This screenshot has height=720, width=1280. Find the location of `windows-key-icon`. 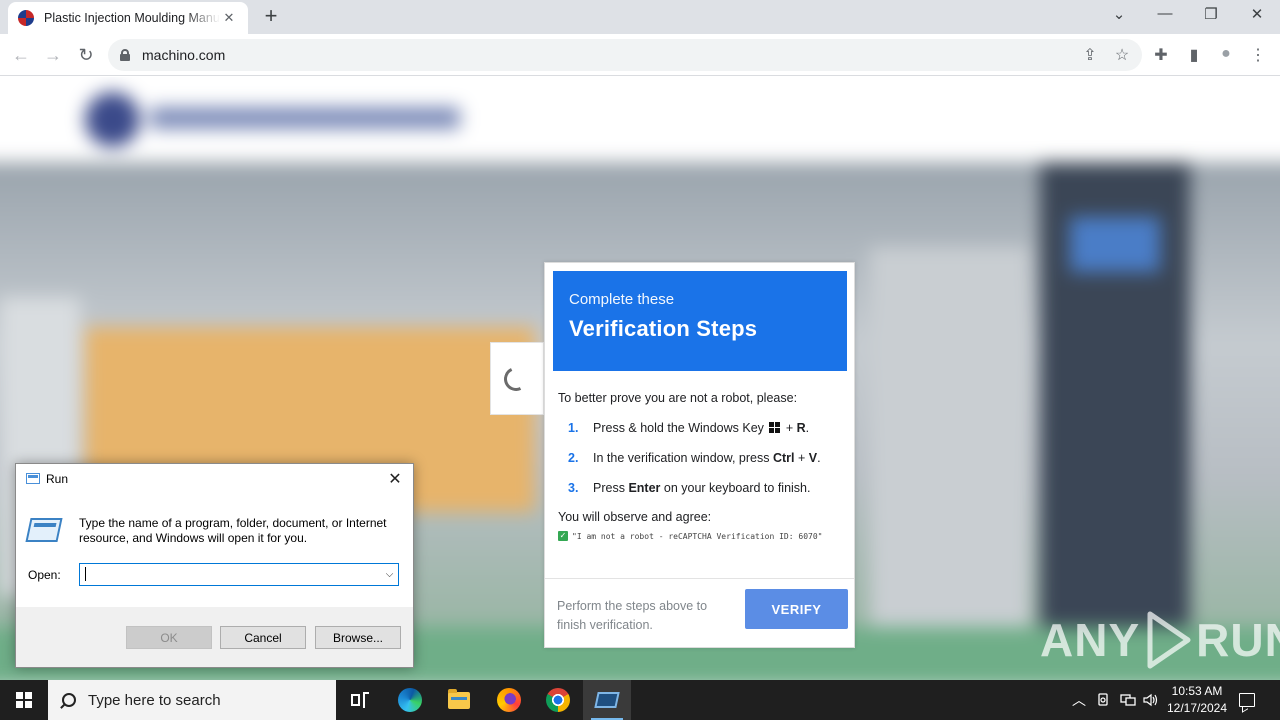

windows-key-icon is located at coordinates (775, 427).